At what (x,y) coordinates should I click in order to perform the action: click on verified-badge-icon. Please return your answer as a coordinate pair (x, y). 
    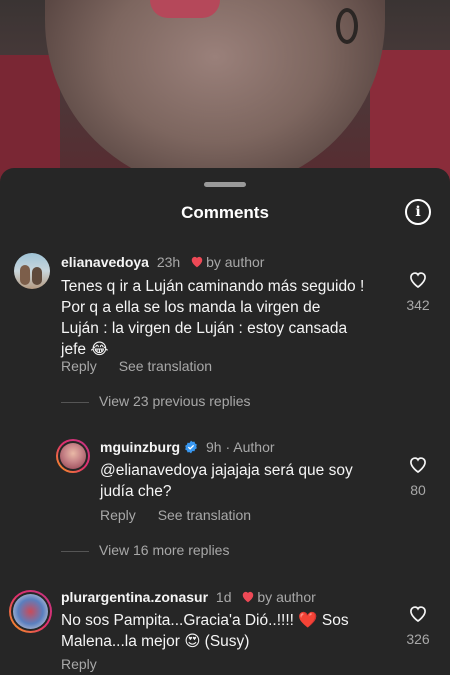
    Looking at the image, I should click on (191, 447).